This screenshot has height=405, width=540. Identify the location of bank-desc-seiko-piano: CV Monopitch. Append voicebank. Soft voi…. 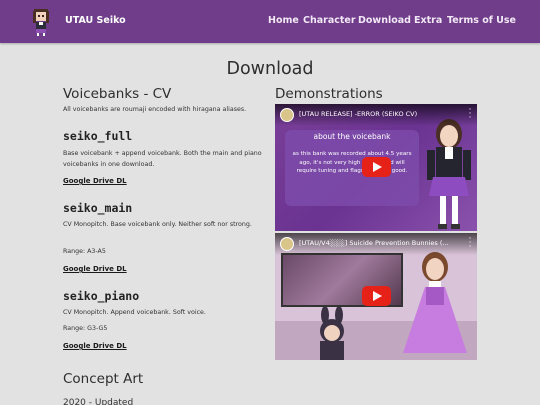
(134, 312).